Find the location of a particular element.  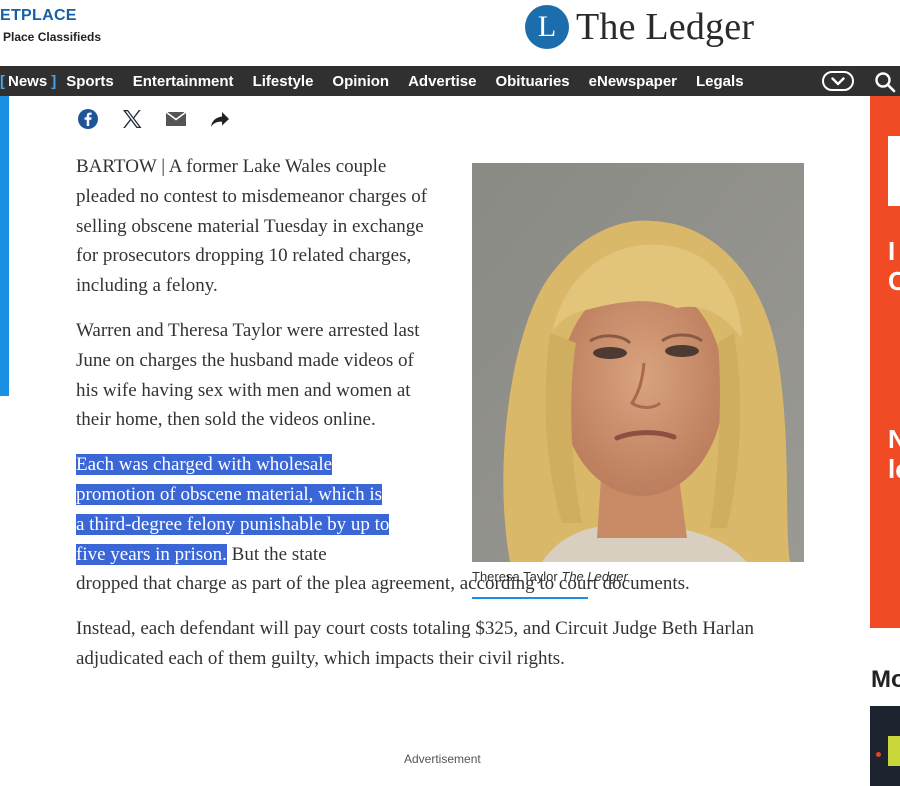

email-icon is located at coordinates (176, 119).